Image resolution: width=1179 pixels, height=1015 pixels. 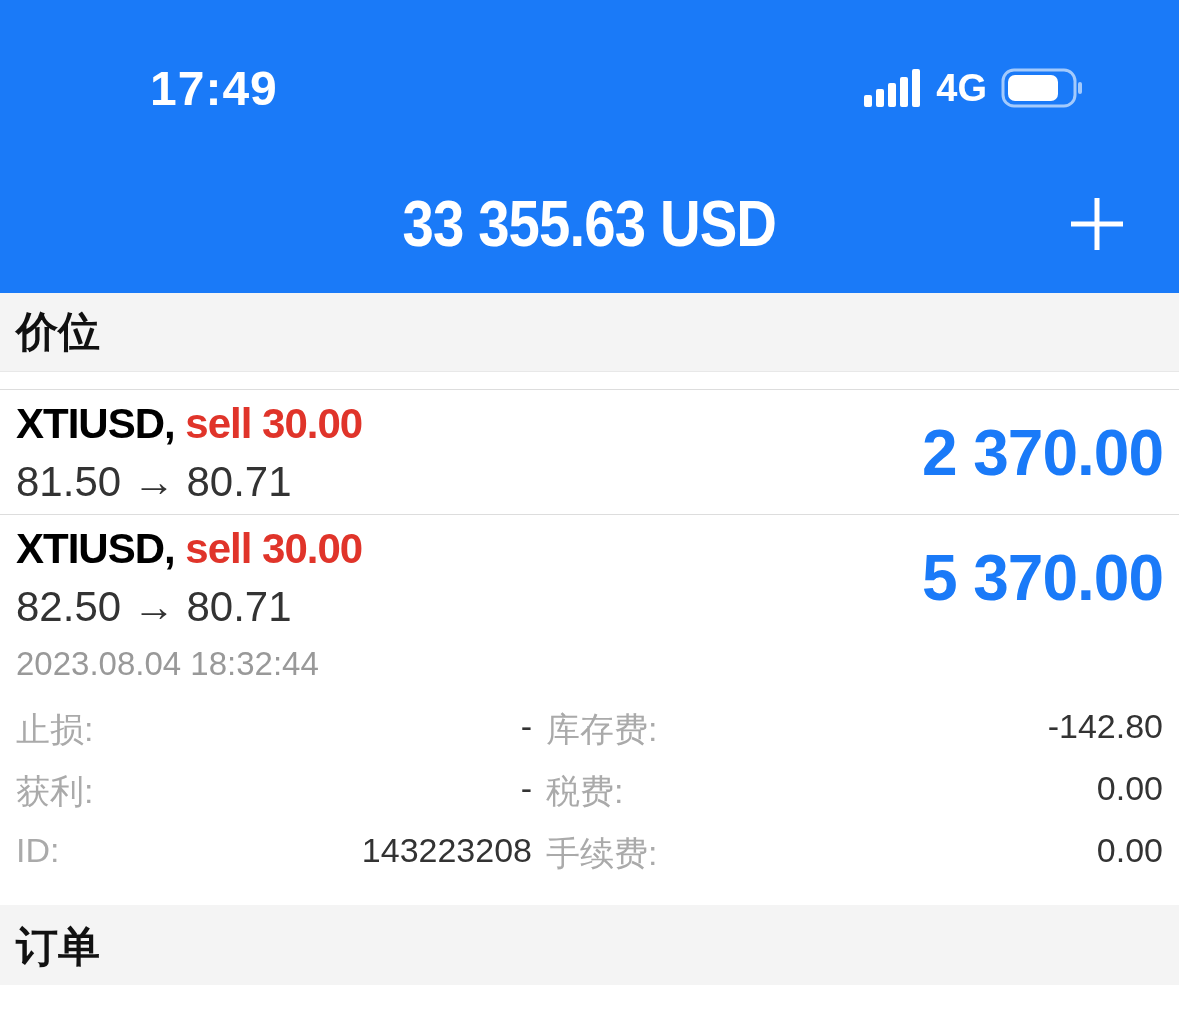 What do you see at coordinates (1104, 727) in the screenshot?
I see `detail-value: -142.80` at bounding box center [1104, 727].